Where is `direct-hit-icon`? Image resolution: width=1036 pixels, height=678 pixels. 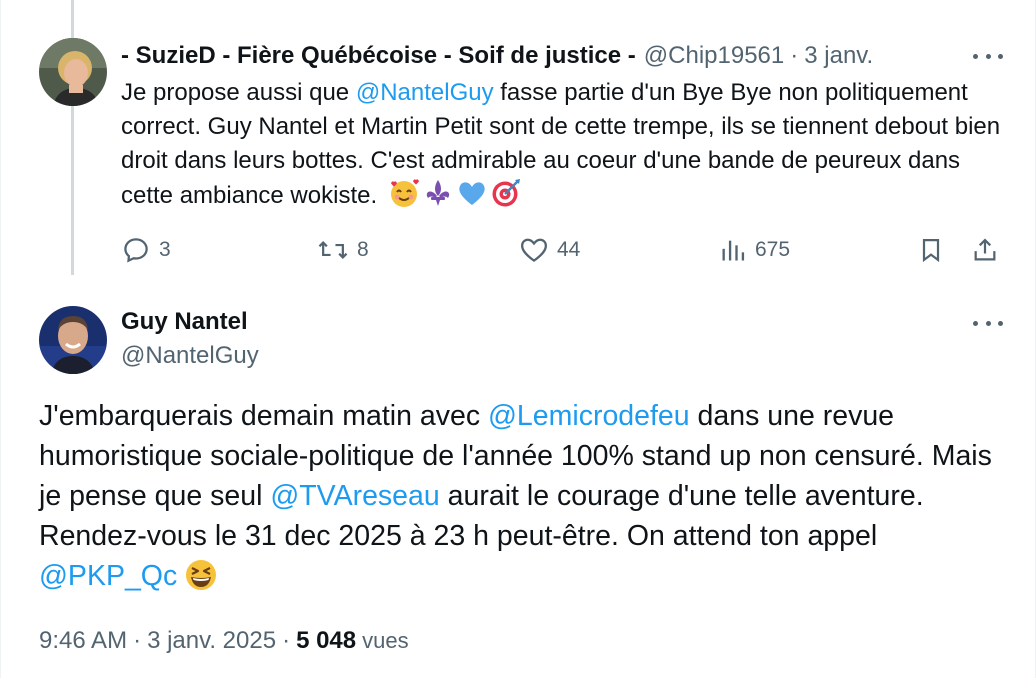
direct-hit-icon is located at coordinates (506, 193).